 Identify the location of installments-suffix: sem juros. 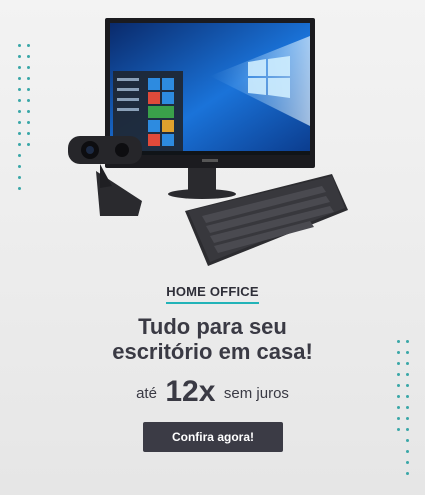
(256, 393).